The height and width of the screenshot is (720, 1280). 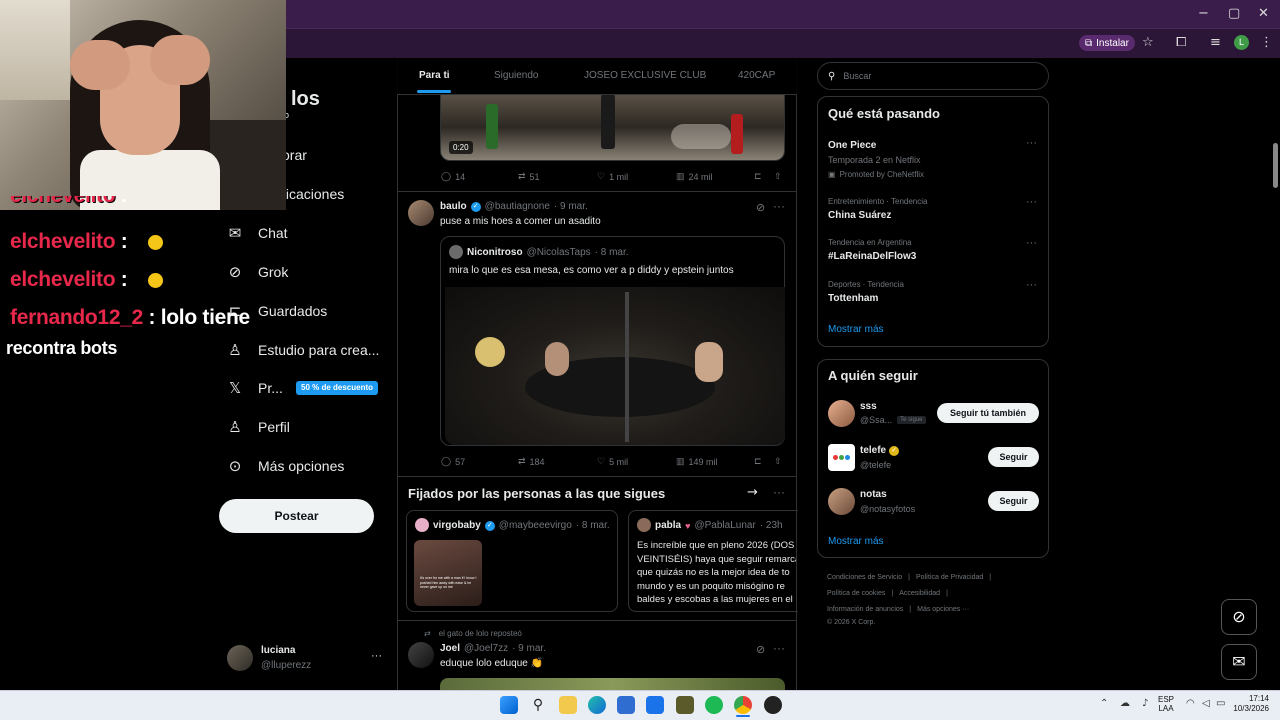 What do you see at coordinates (868, 406) in the screenshot?
I see `follow-name: sss` at bounding box center [868, 406].